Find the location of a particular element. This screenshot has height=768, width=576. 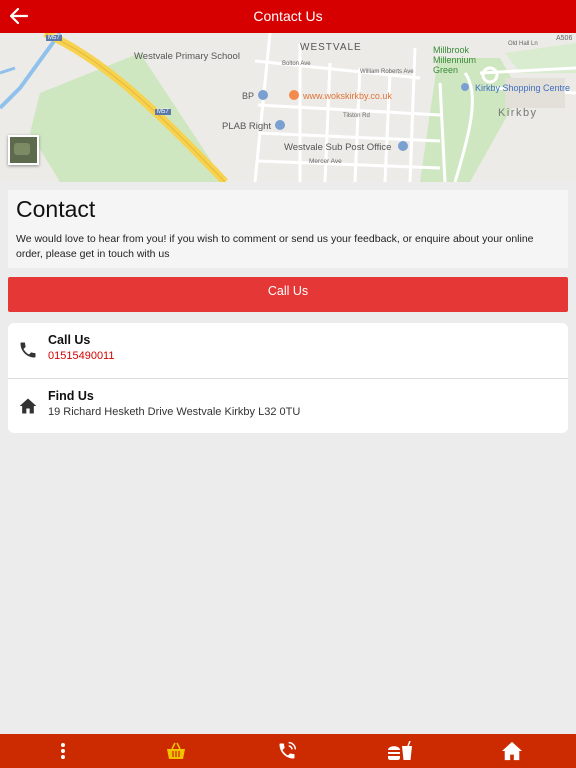

map-label-street: Bolton Ave is located at coordinates (296, 64).